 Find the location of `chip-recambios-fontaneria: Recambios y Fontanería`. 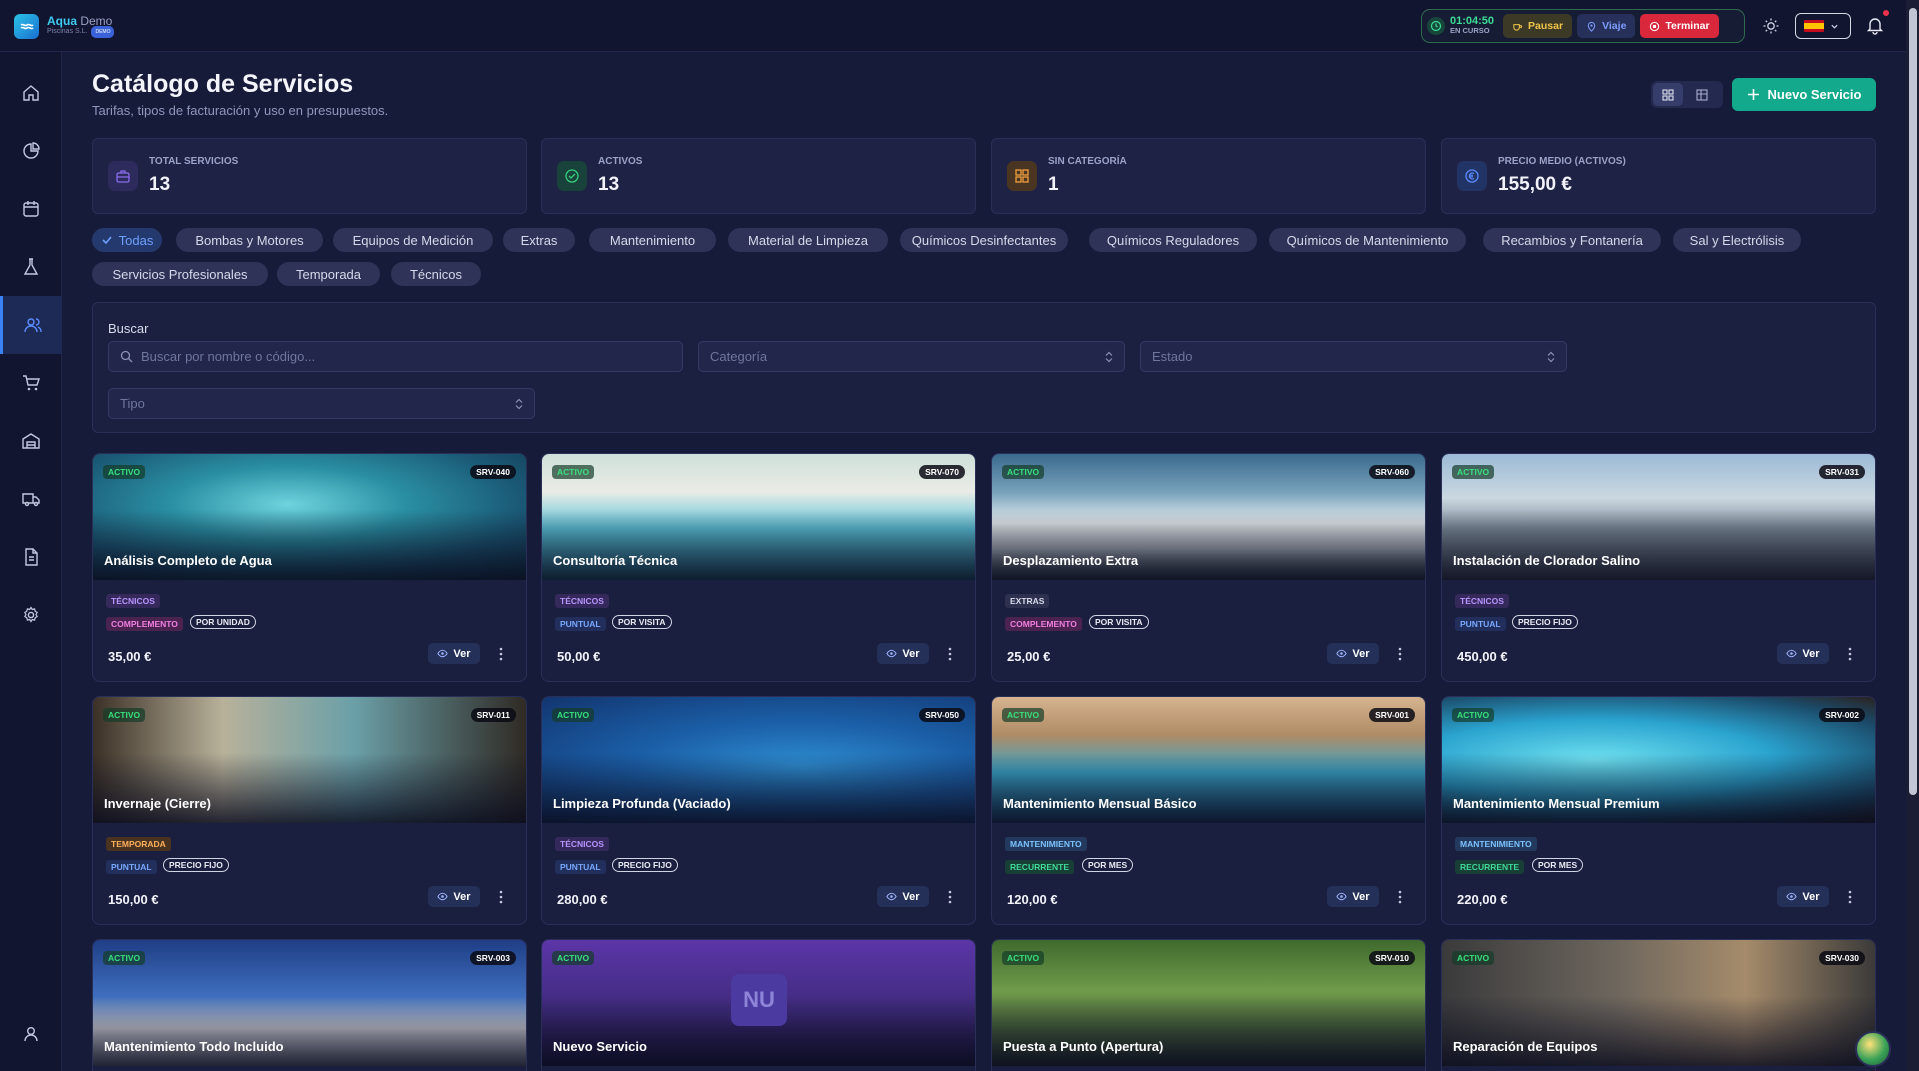

chip-recambios-fontaneria: Recambios y Fontanería is located at coordinates (1572, 240).